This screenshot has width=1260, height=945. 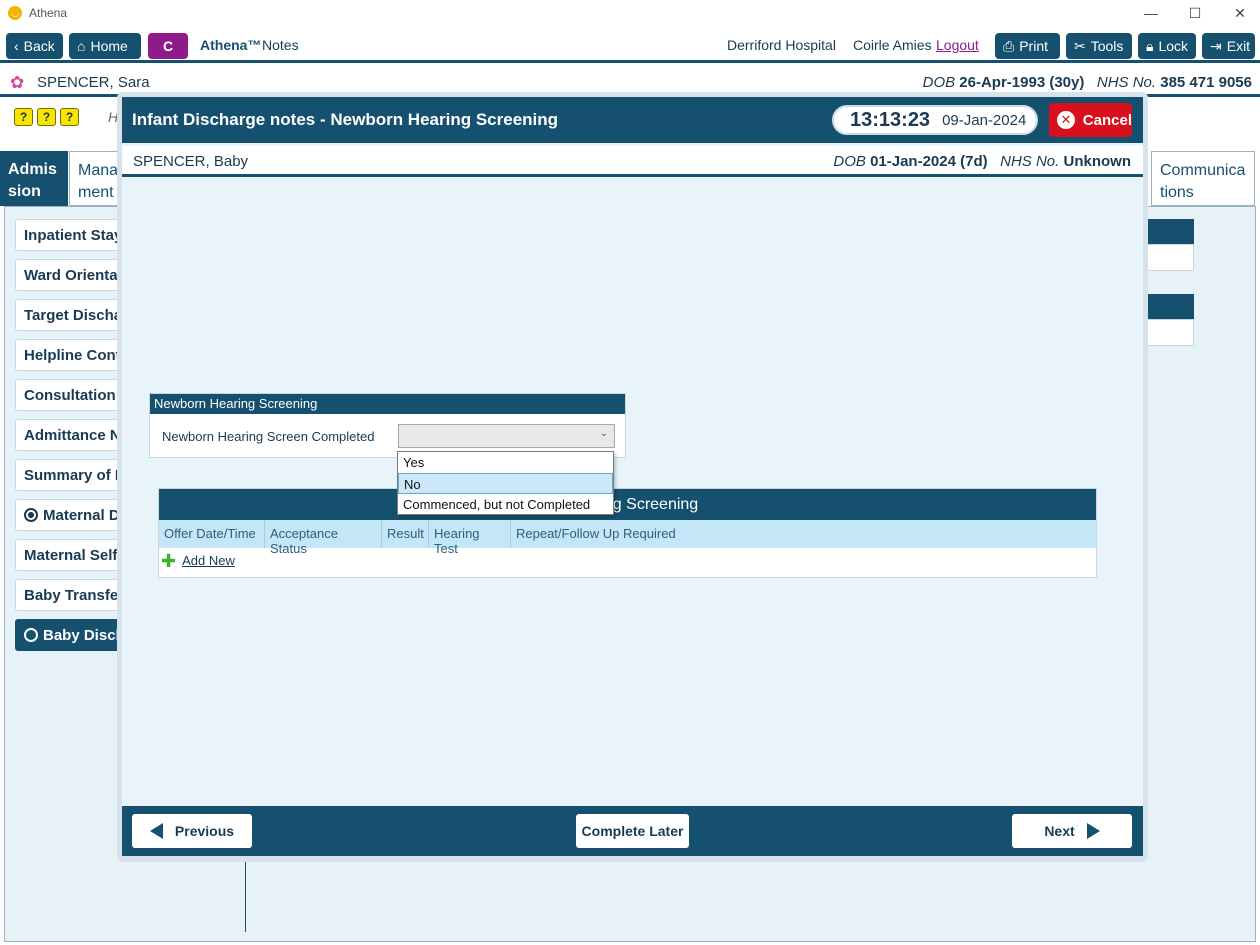 I want to click on column-header: Acceptance Status, so click(x=323, y=538).